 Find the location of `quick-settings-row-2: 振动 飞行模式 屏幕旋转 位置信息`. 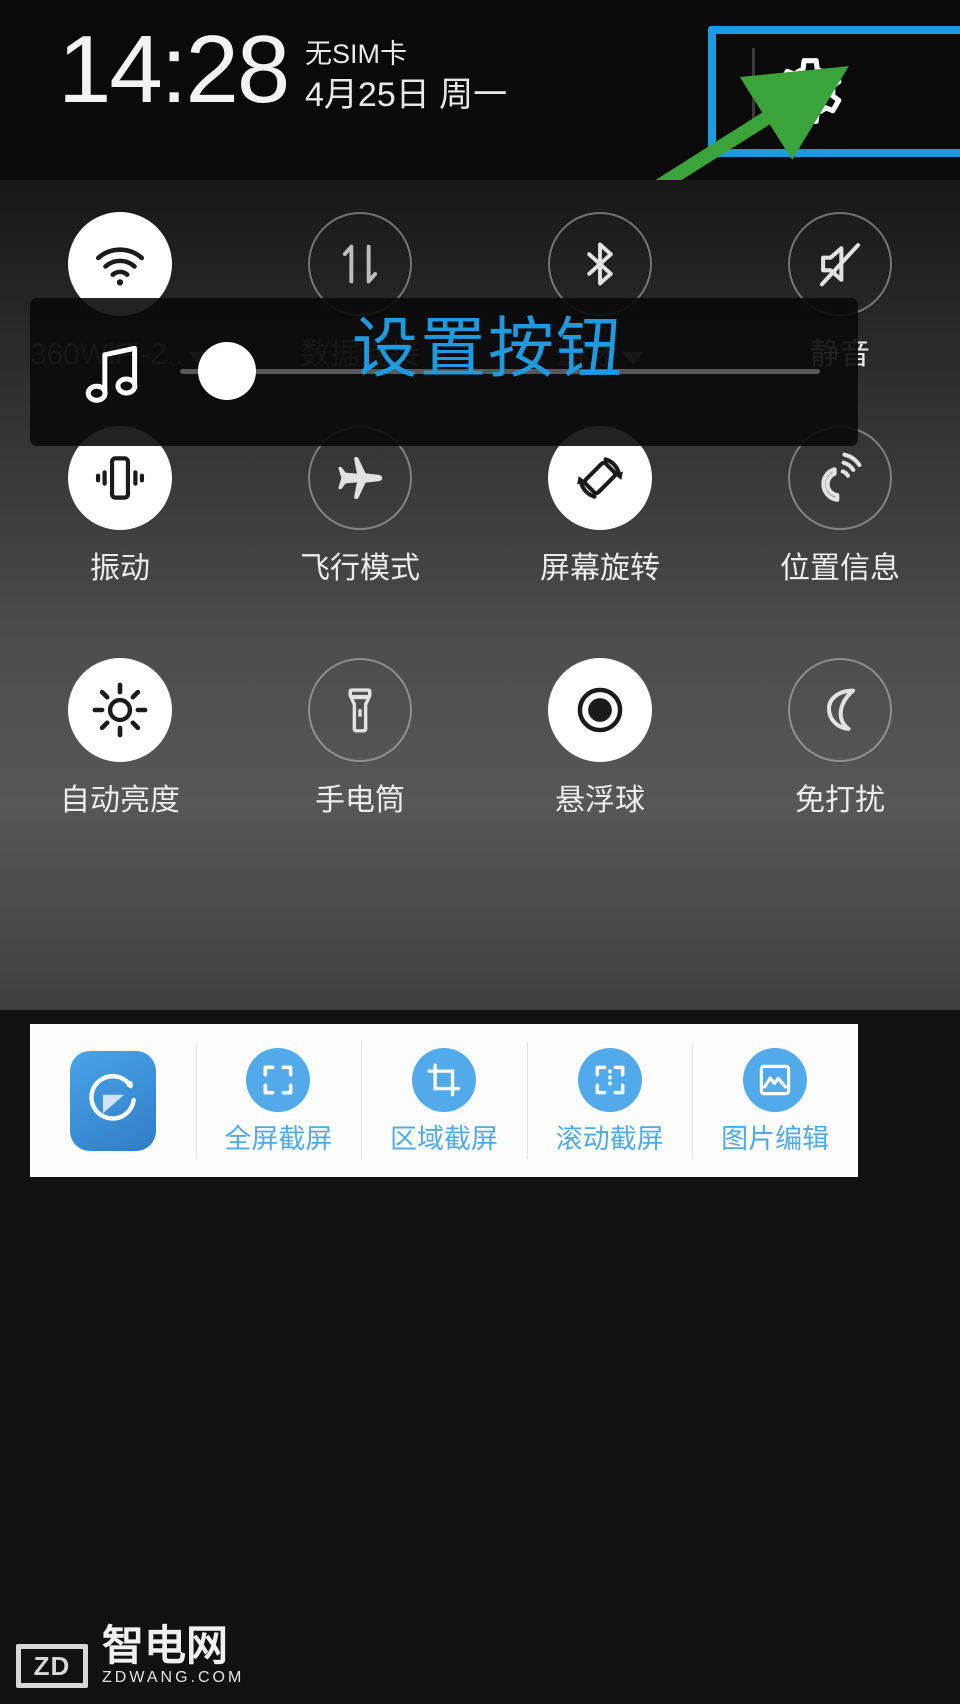

quick-settings-row-2: 振动 飞行模式 屏幕旋转 位置信息 is located at coordinates (480, 533).